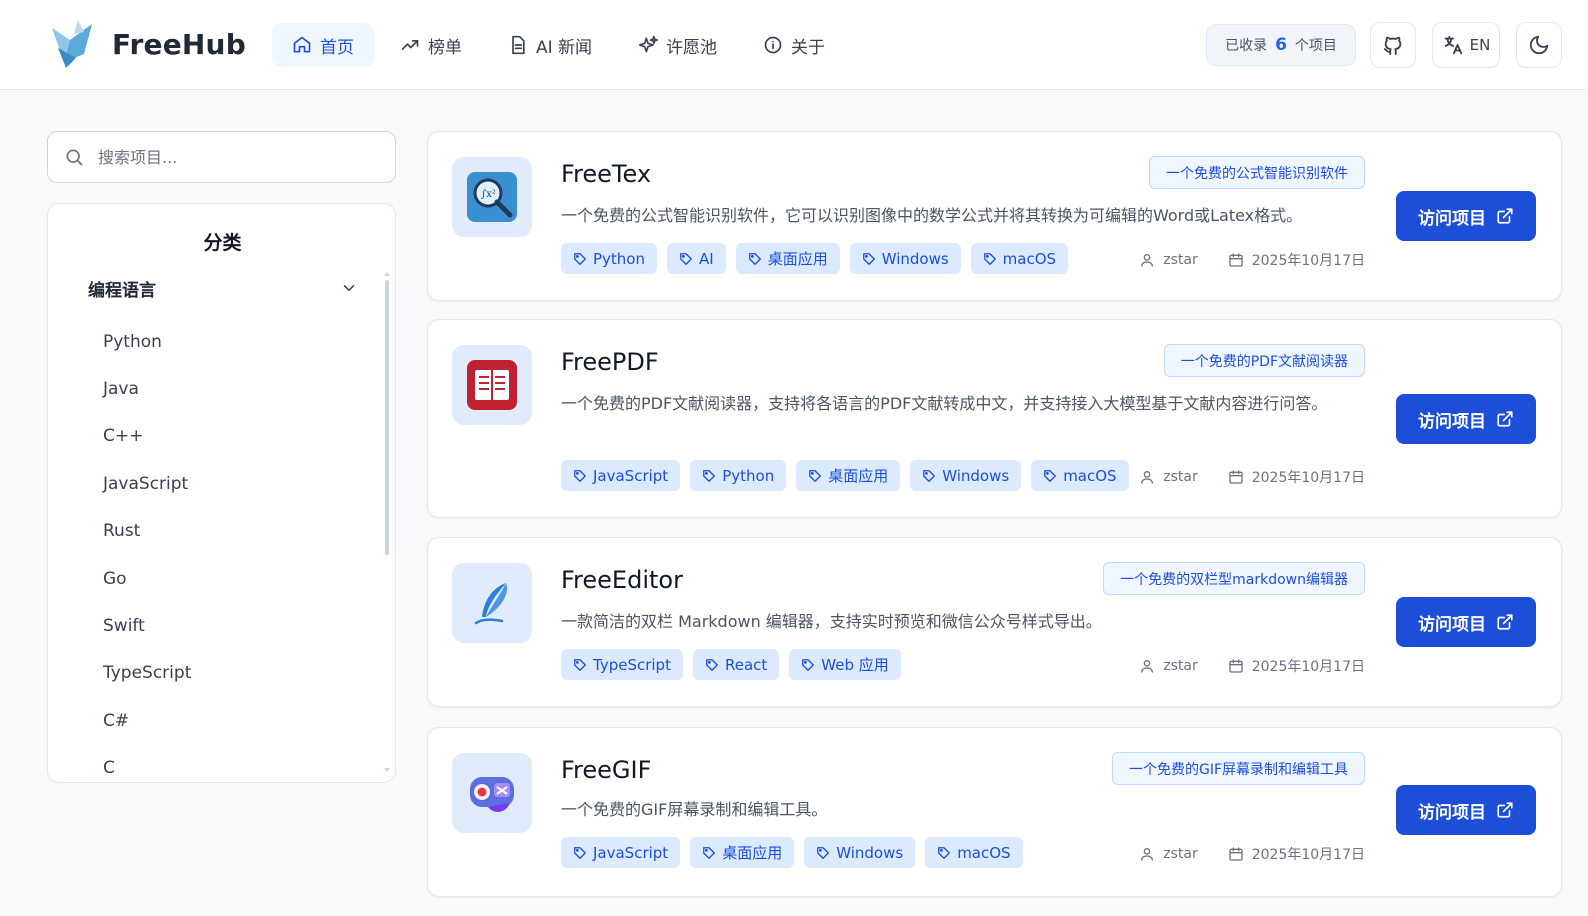  Describe the element at coordinates (1505, 216) in the screenshot. I see `external-link-icon` at that location.